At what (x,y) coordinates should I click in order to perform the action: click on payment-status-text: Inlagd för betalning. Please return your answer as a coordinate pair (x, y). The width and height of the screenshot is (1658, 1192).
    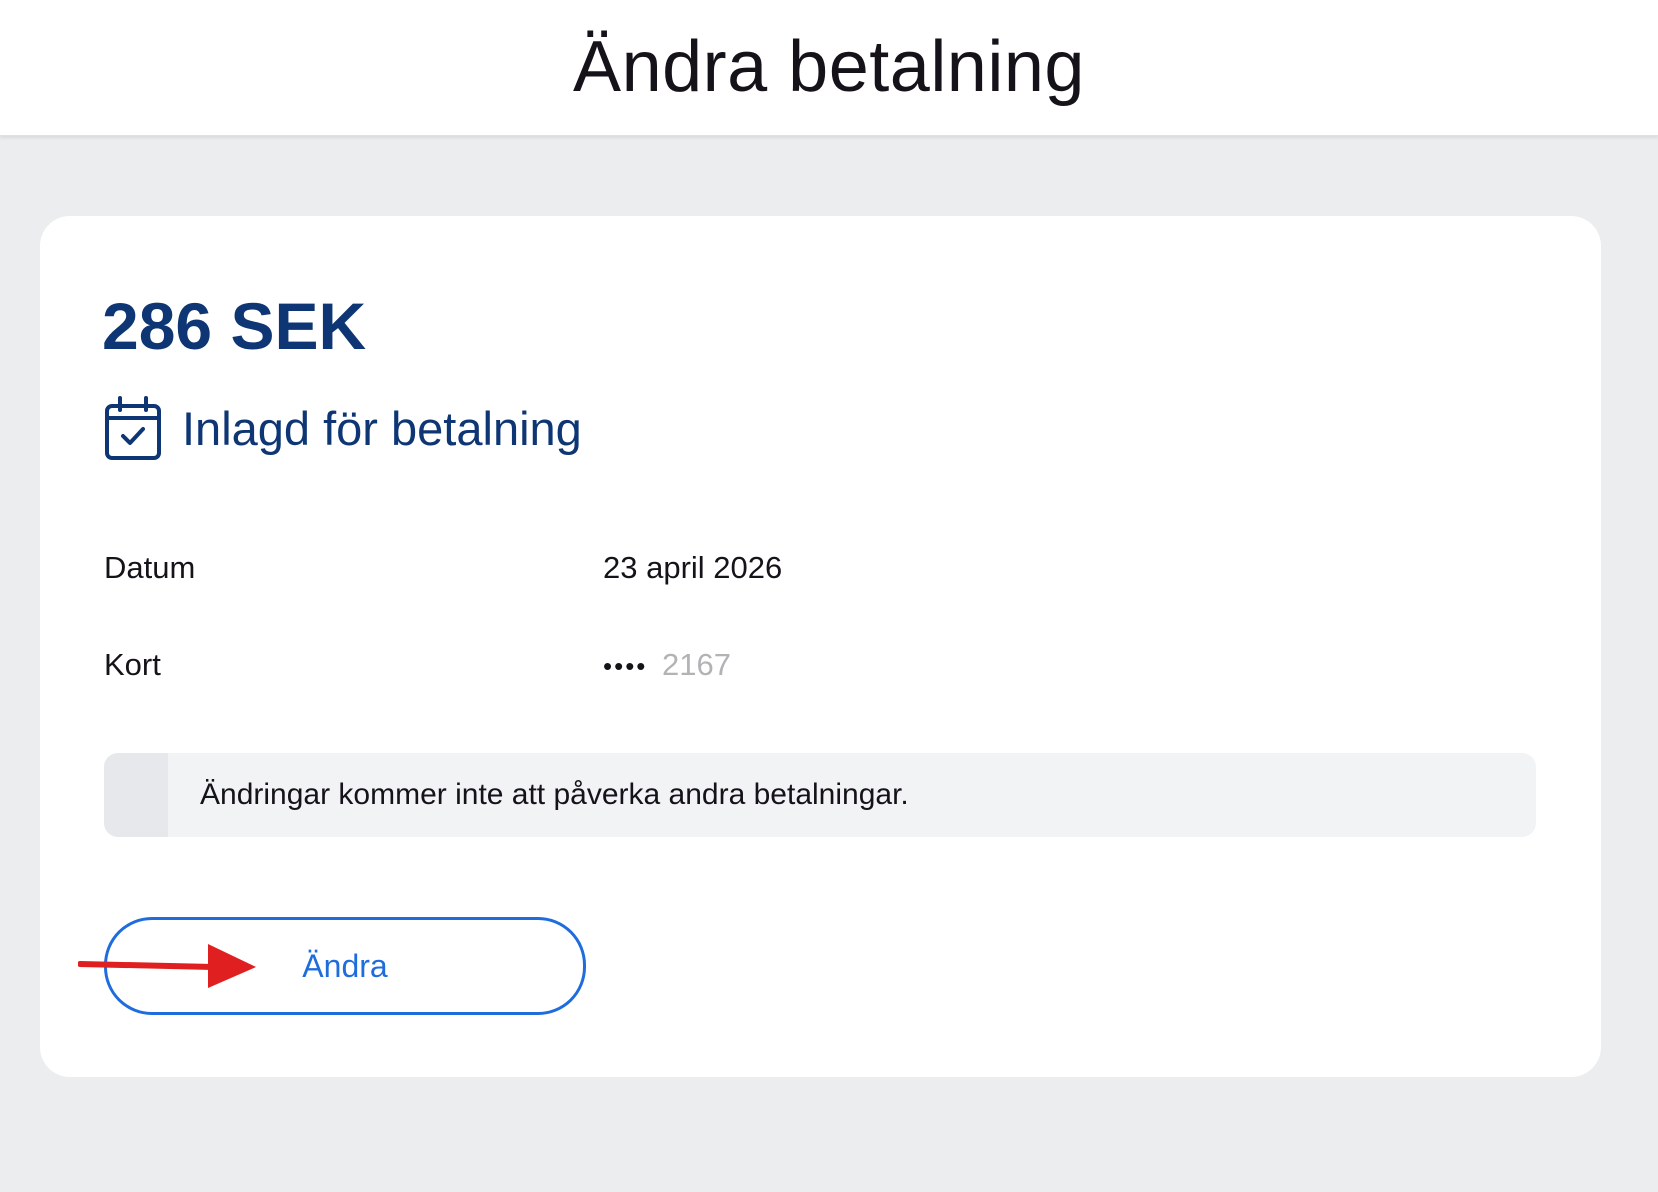
    Looking at the image, I should click on (382, 428).